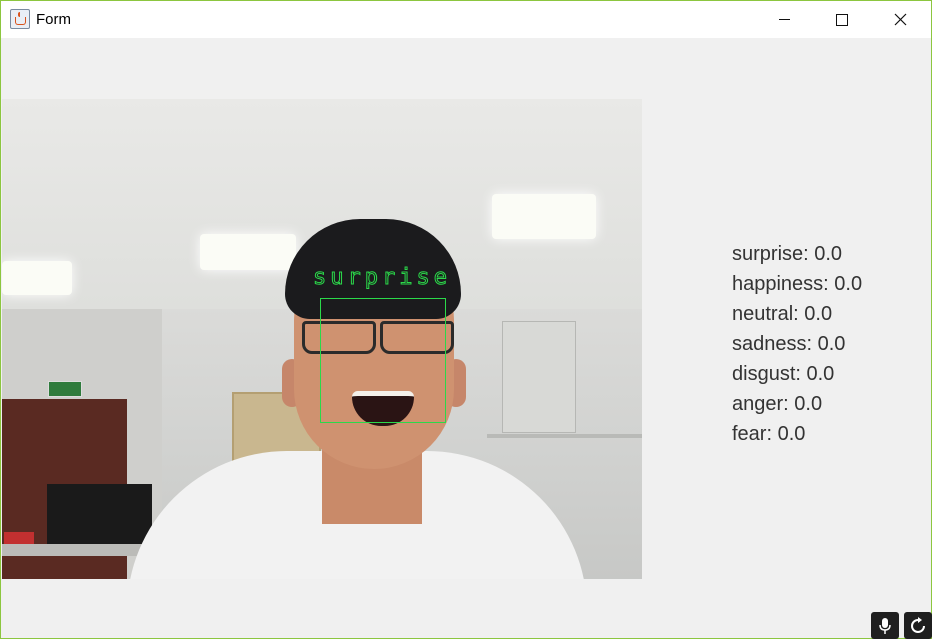 This screenshot has height=639, width=932. I want to click on refresh-button, so click(918, 625).